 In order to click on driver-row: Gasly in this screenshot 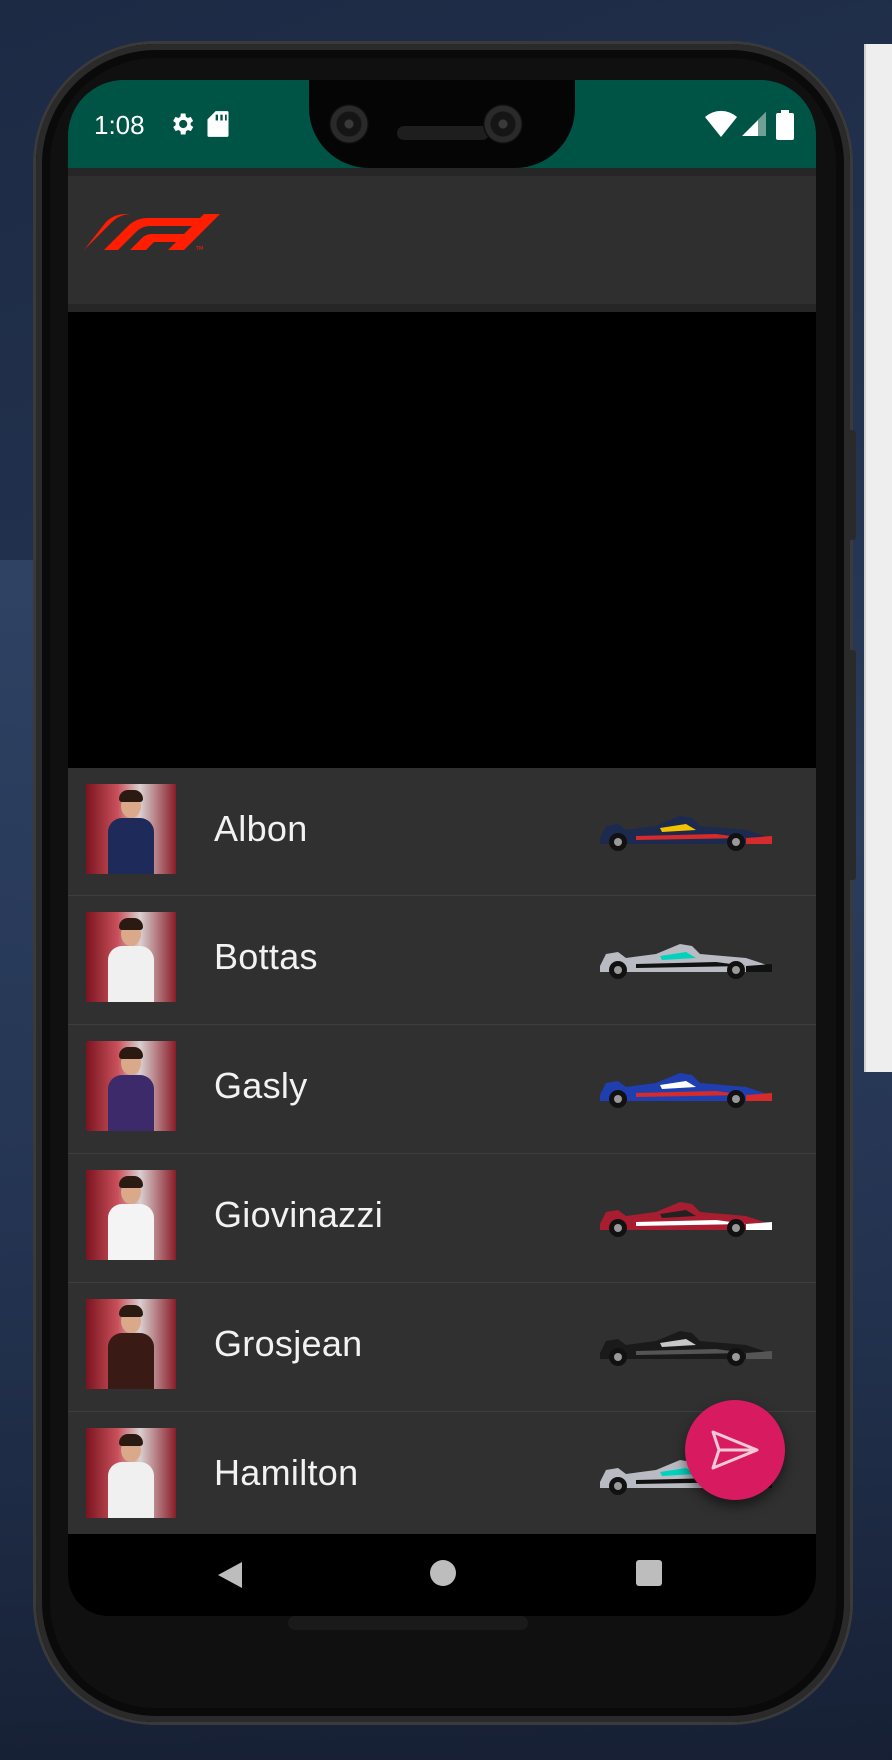, I will do `click(442, 1089)`.